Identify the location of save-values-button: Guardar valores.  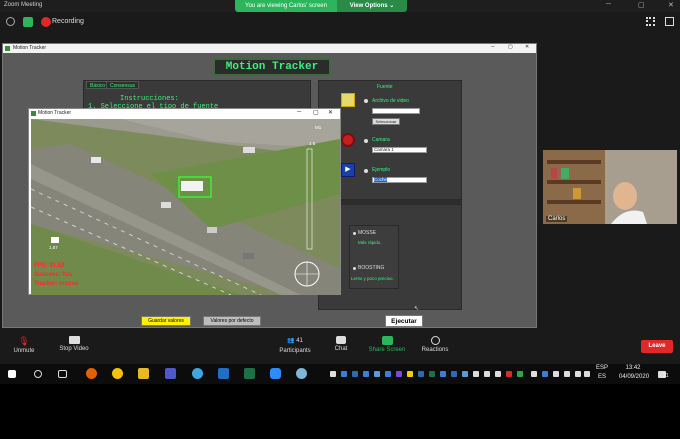
(166, 321).